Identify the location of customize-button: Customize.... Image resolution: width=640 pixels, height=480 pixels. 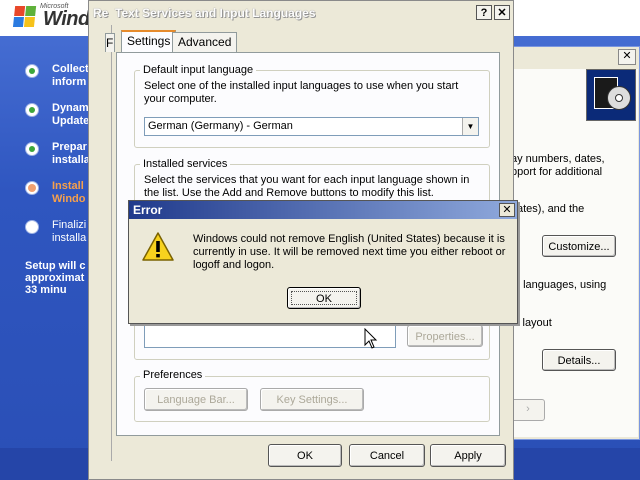
(579, 246).